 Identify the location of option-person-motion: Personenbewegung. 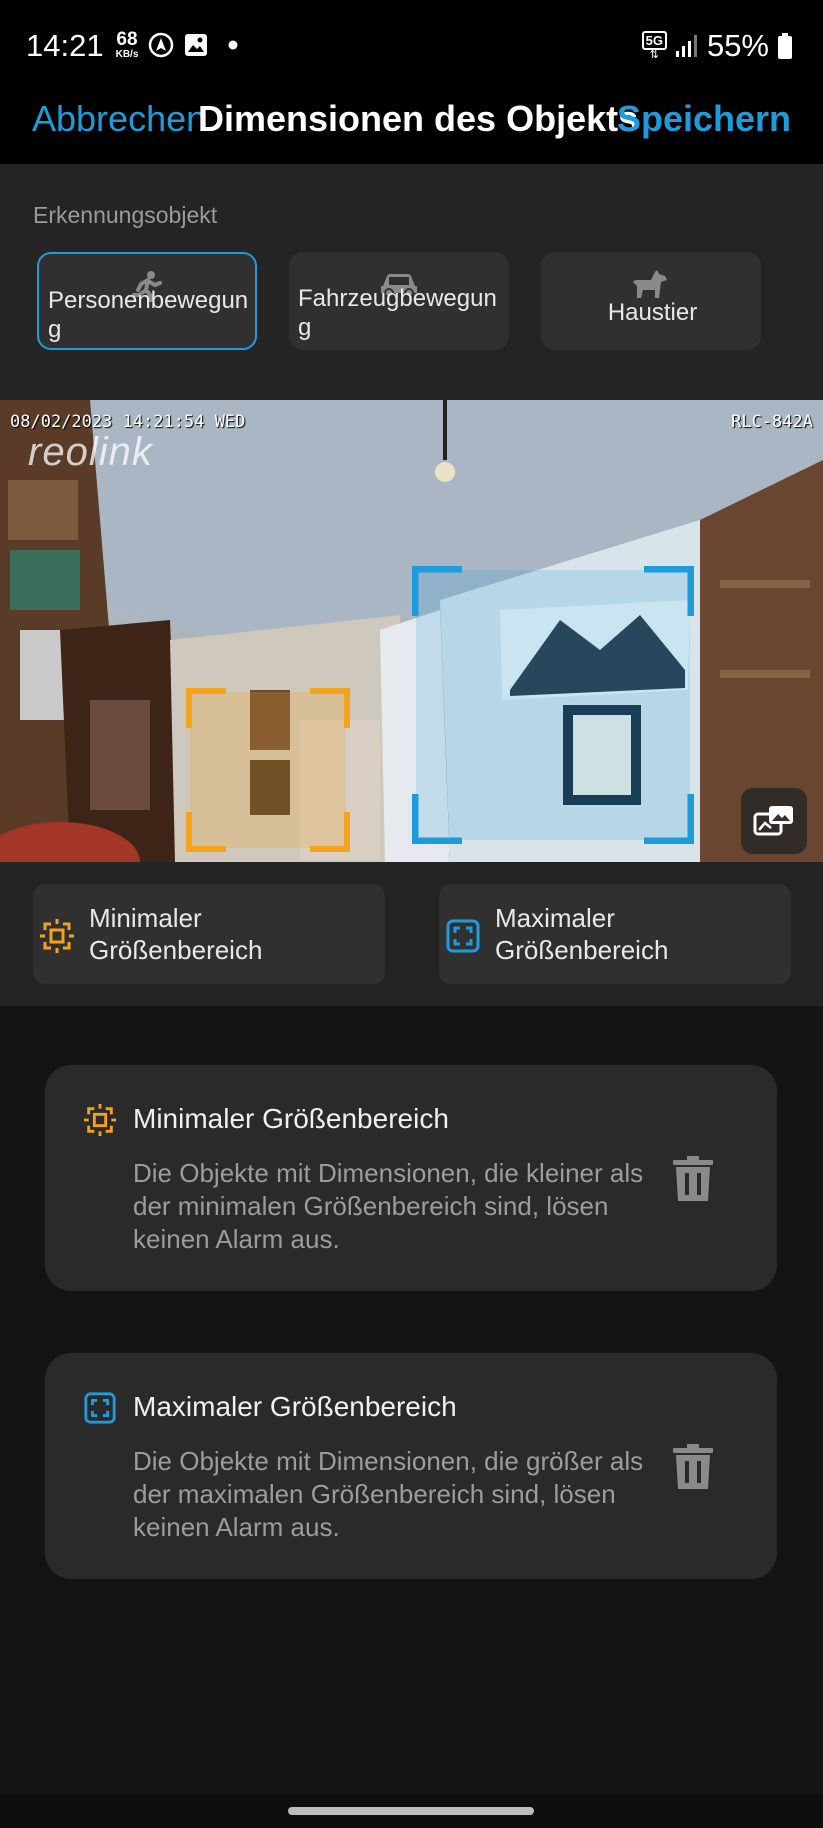
(147, 301).